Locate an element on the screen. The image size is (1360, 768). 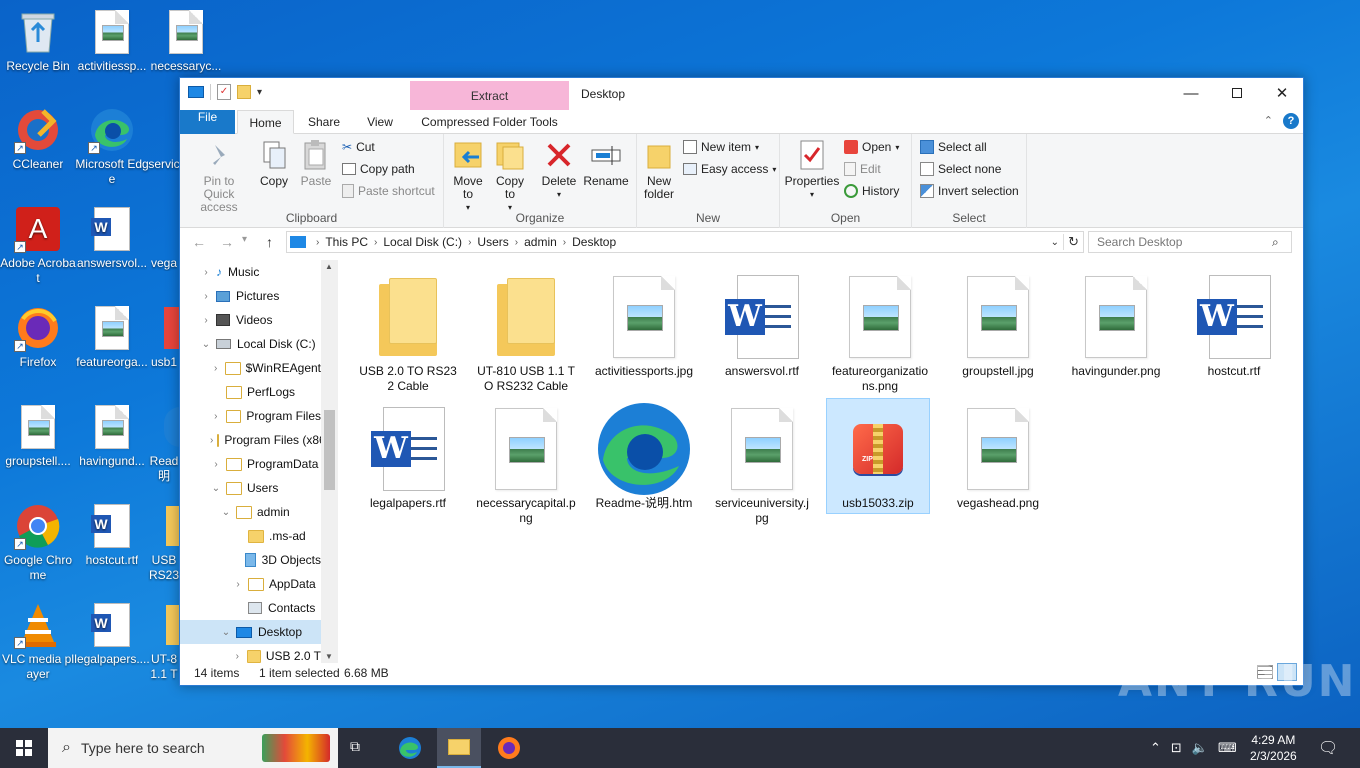
delete-button: Delete ▾ is located at coordinates (559, 169).